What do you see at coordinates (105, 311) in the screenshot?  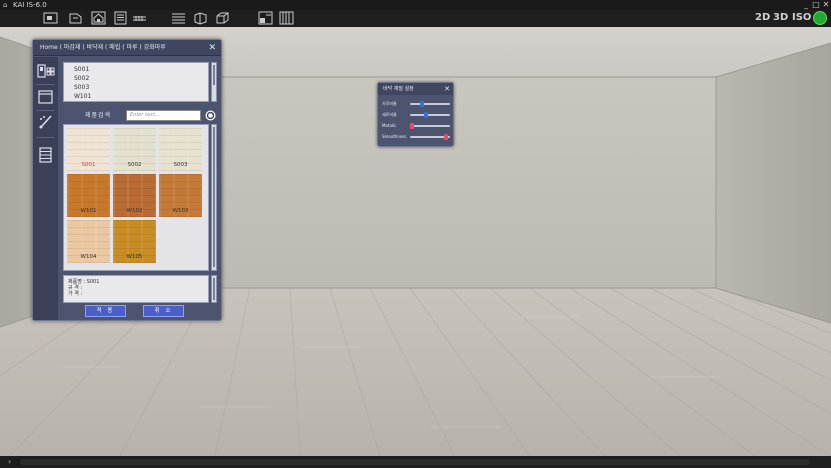 I see `apply-button: 적 용` at bounding box center [105, 311].